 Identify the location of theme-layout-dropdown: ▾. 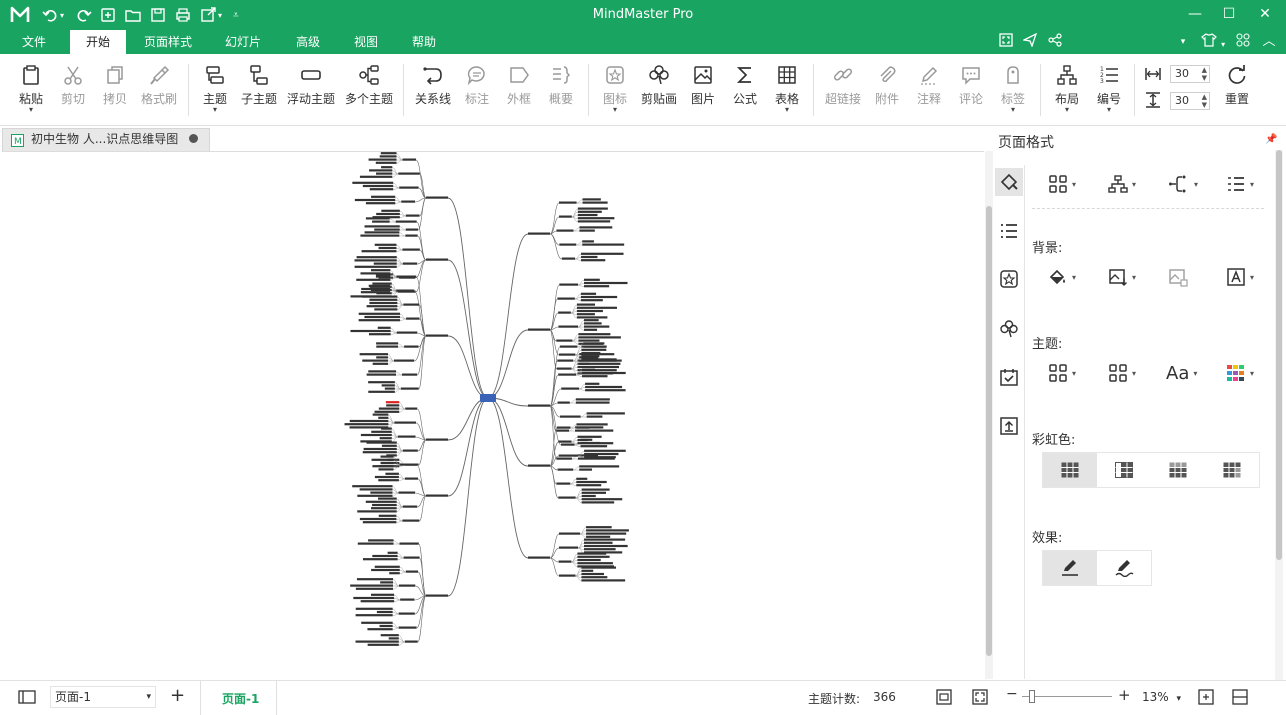
(1122, 373).